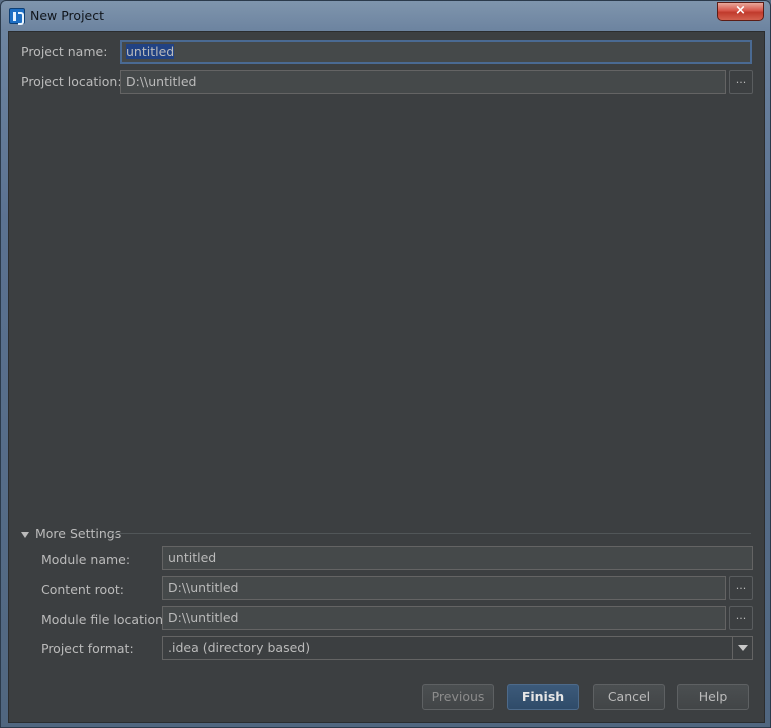  Describe the element at coordinates (423, 82) in the screenshot. I see `project-location-input: D:\\untitled` at that location.